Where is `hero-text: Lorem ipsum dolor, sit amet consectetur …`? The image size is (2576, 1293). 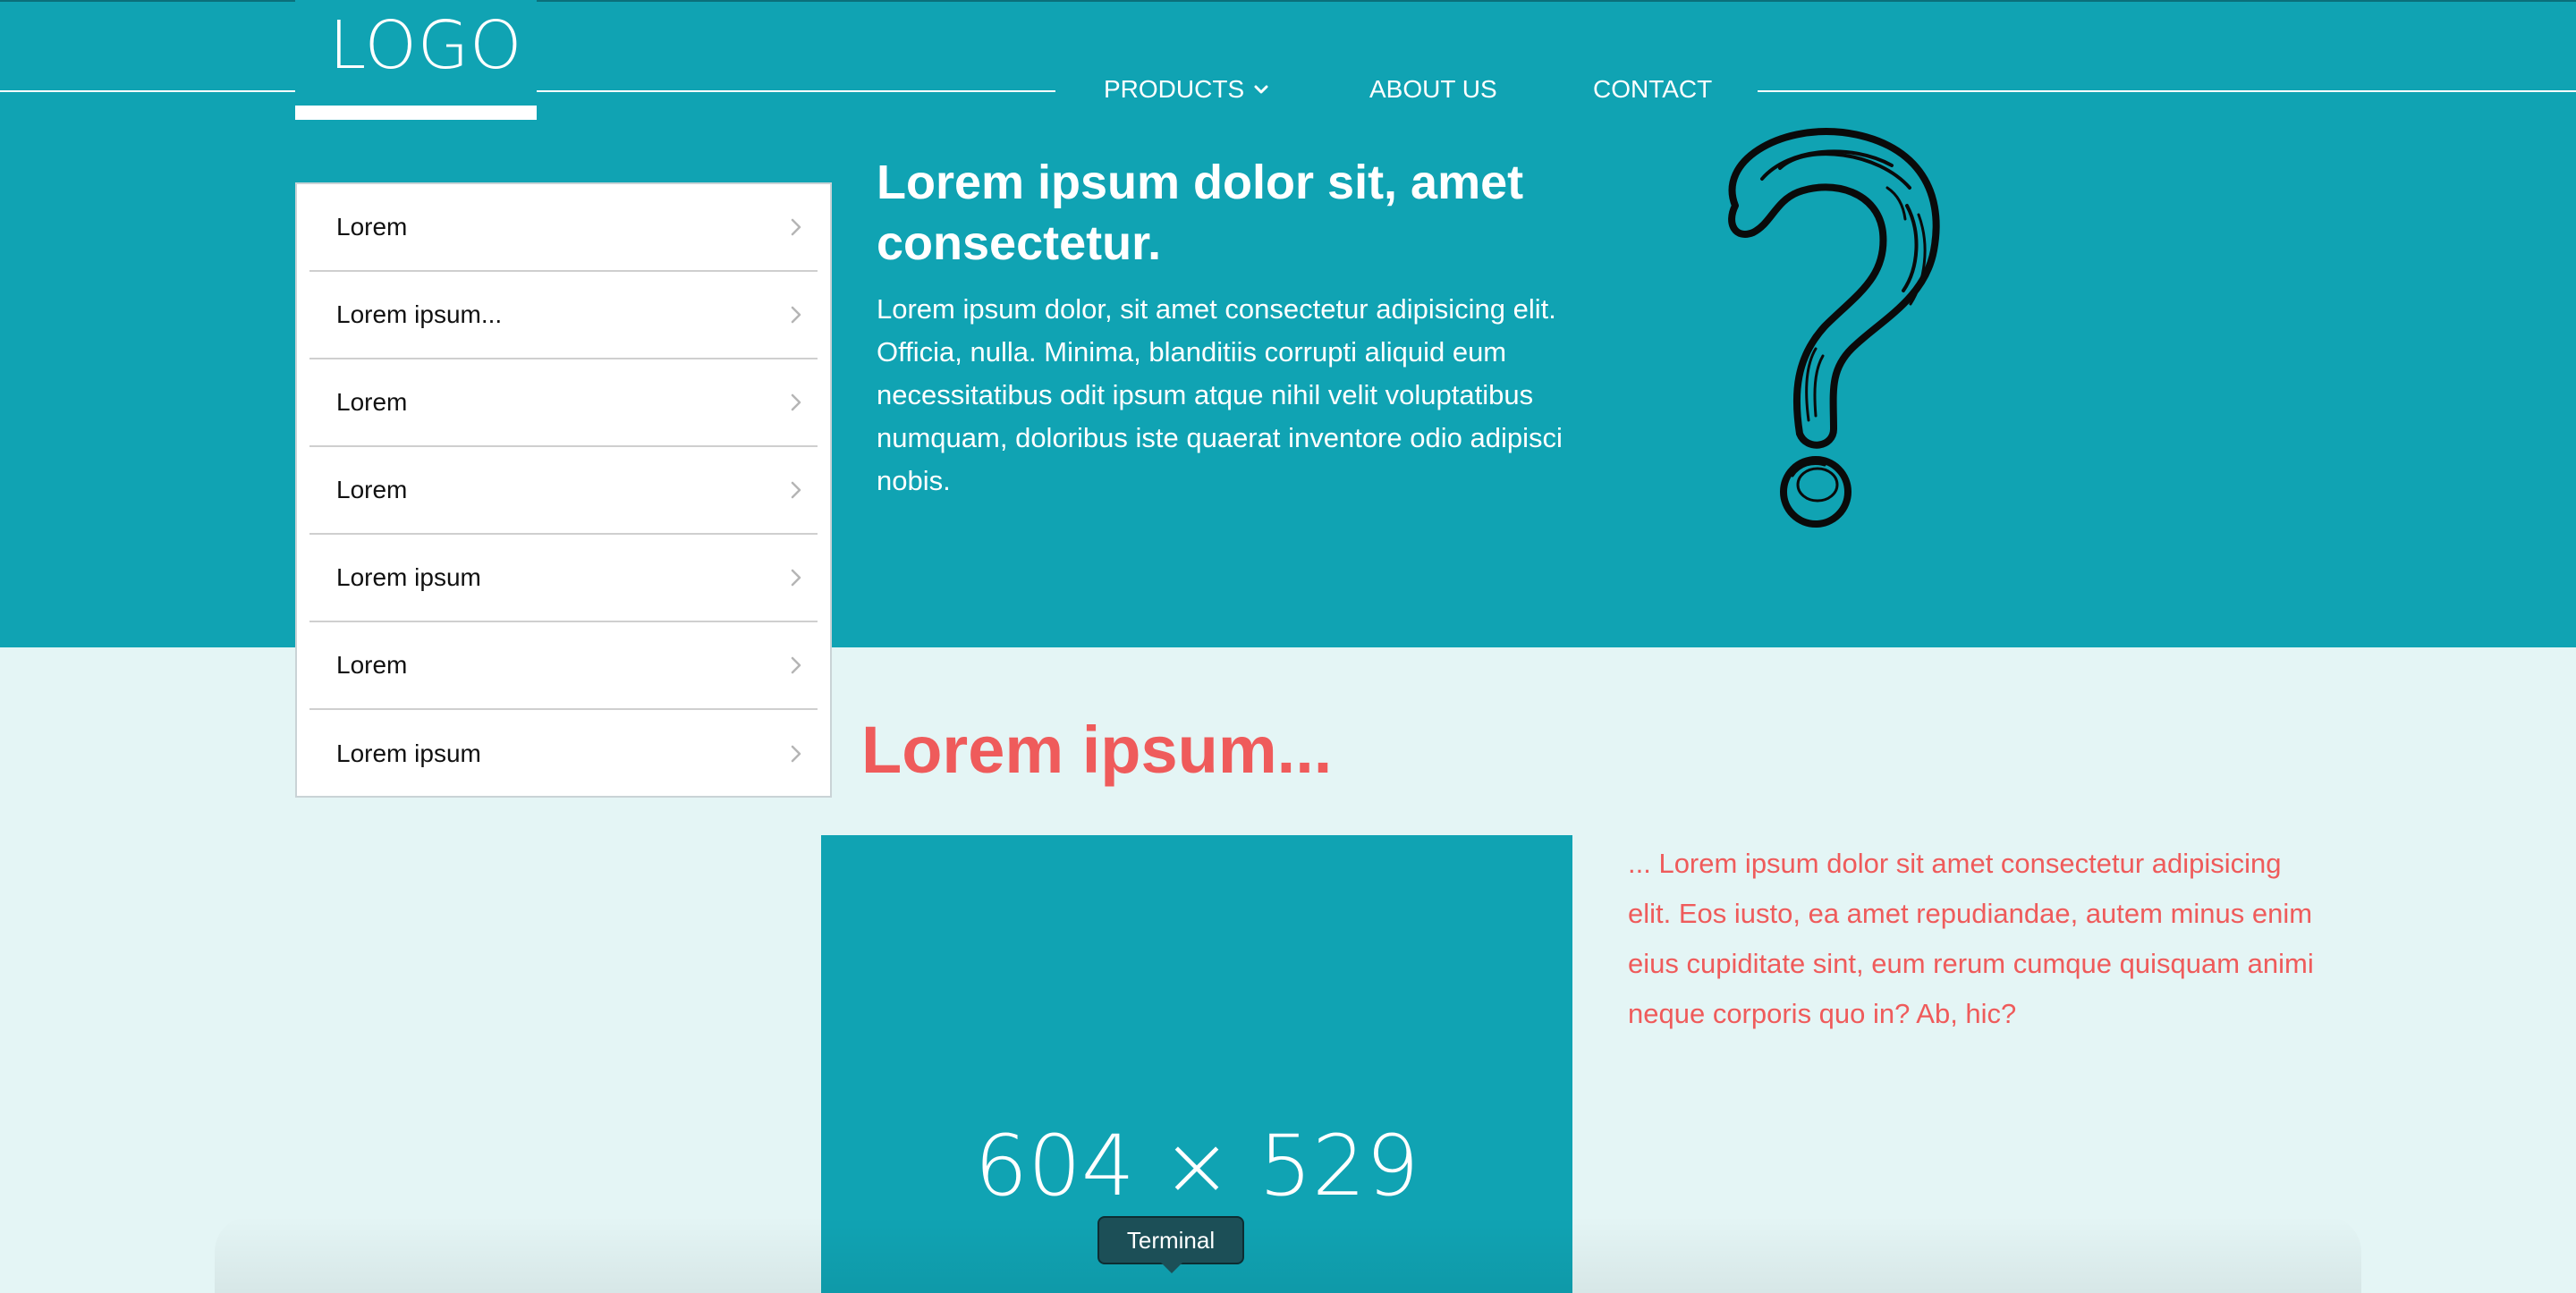 hero-text: Lorem ipsum dolor, sit amet consectetur … is located at coordinates (1220, 395).